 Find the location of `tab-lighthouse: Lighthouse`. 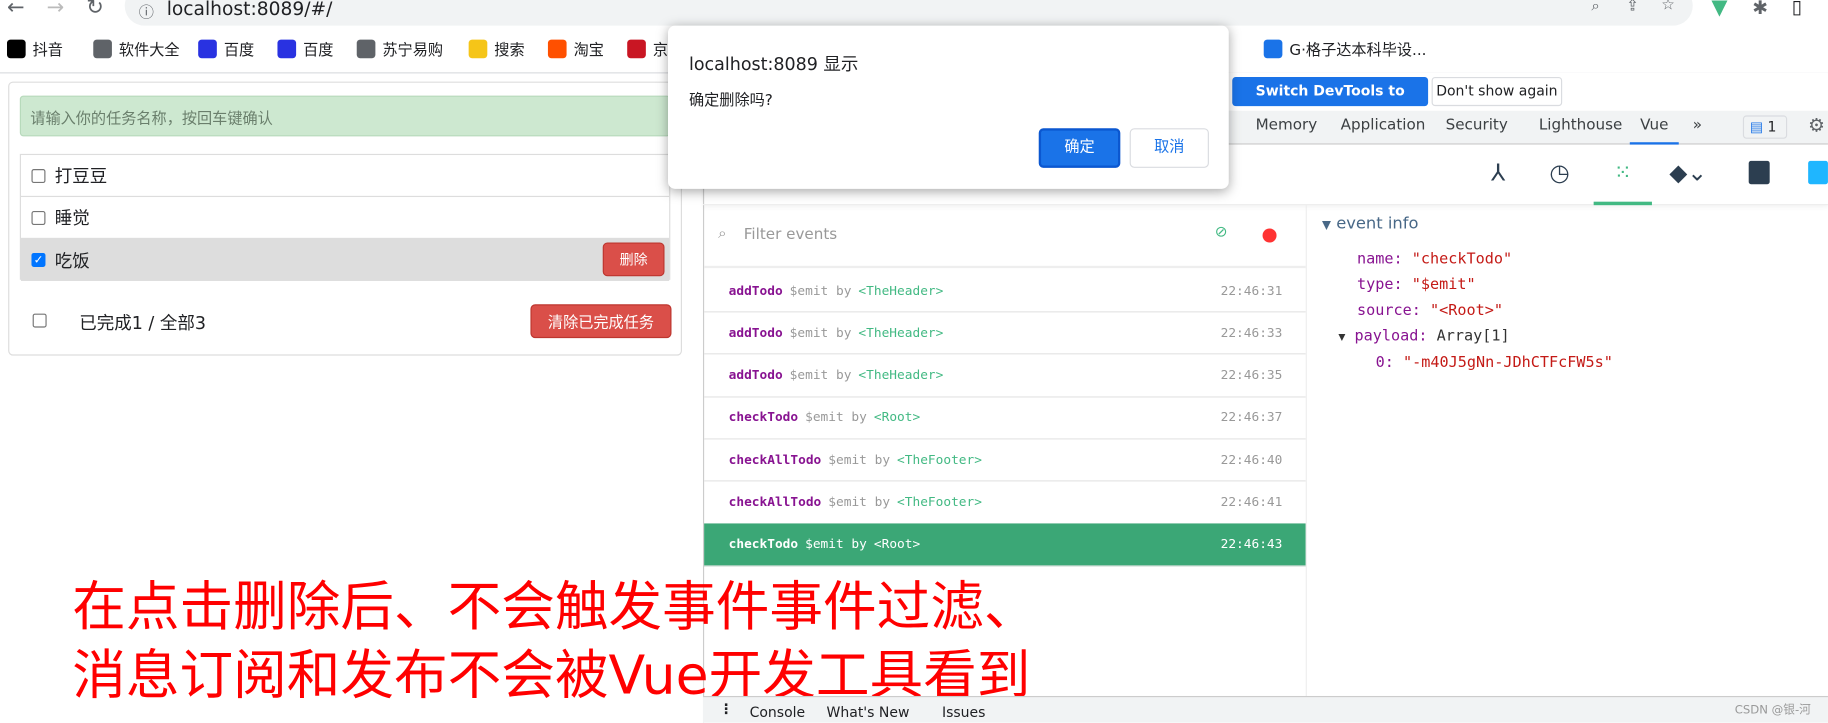

tab-lighthouse: Lighthouse is located at coordinates (1581, 125).